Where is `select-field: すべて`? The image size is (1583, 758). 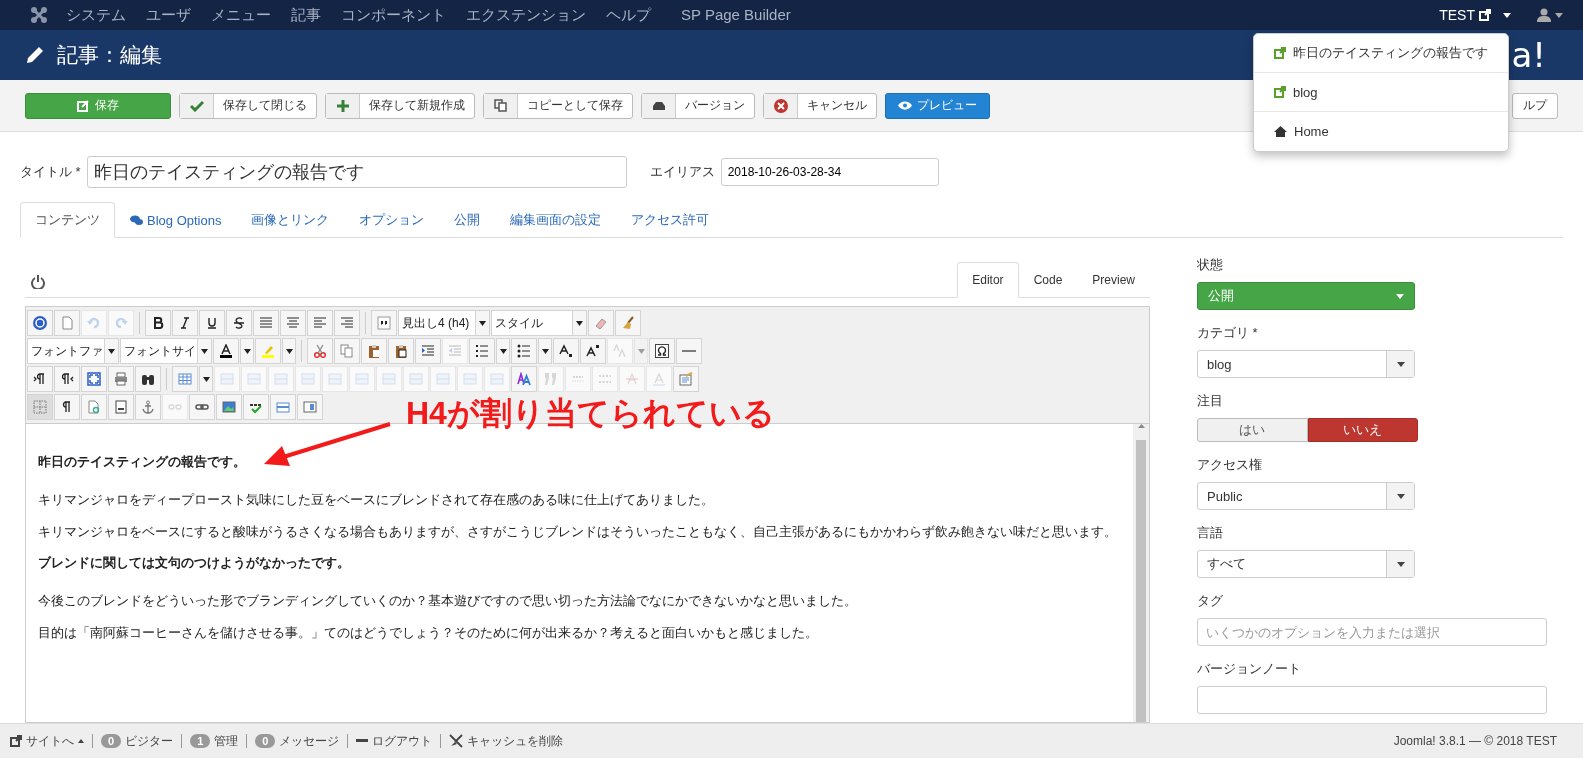 select-field: すべて is located at coordinates (1306, 564).